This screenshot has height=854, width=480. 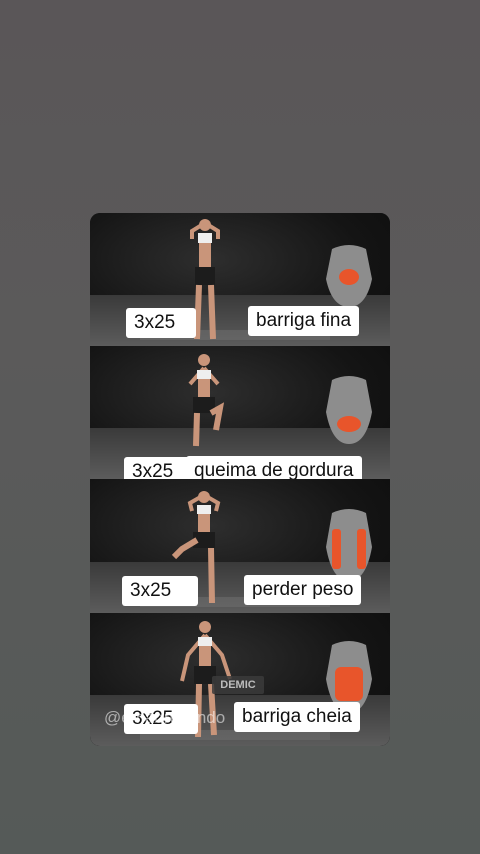 What do you see at coordinates (303, 590) in the screenshot?
I see `goal-label: perder peso` at bounding box center [303, 590].